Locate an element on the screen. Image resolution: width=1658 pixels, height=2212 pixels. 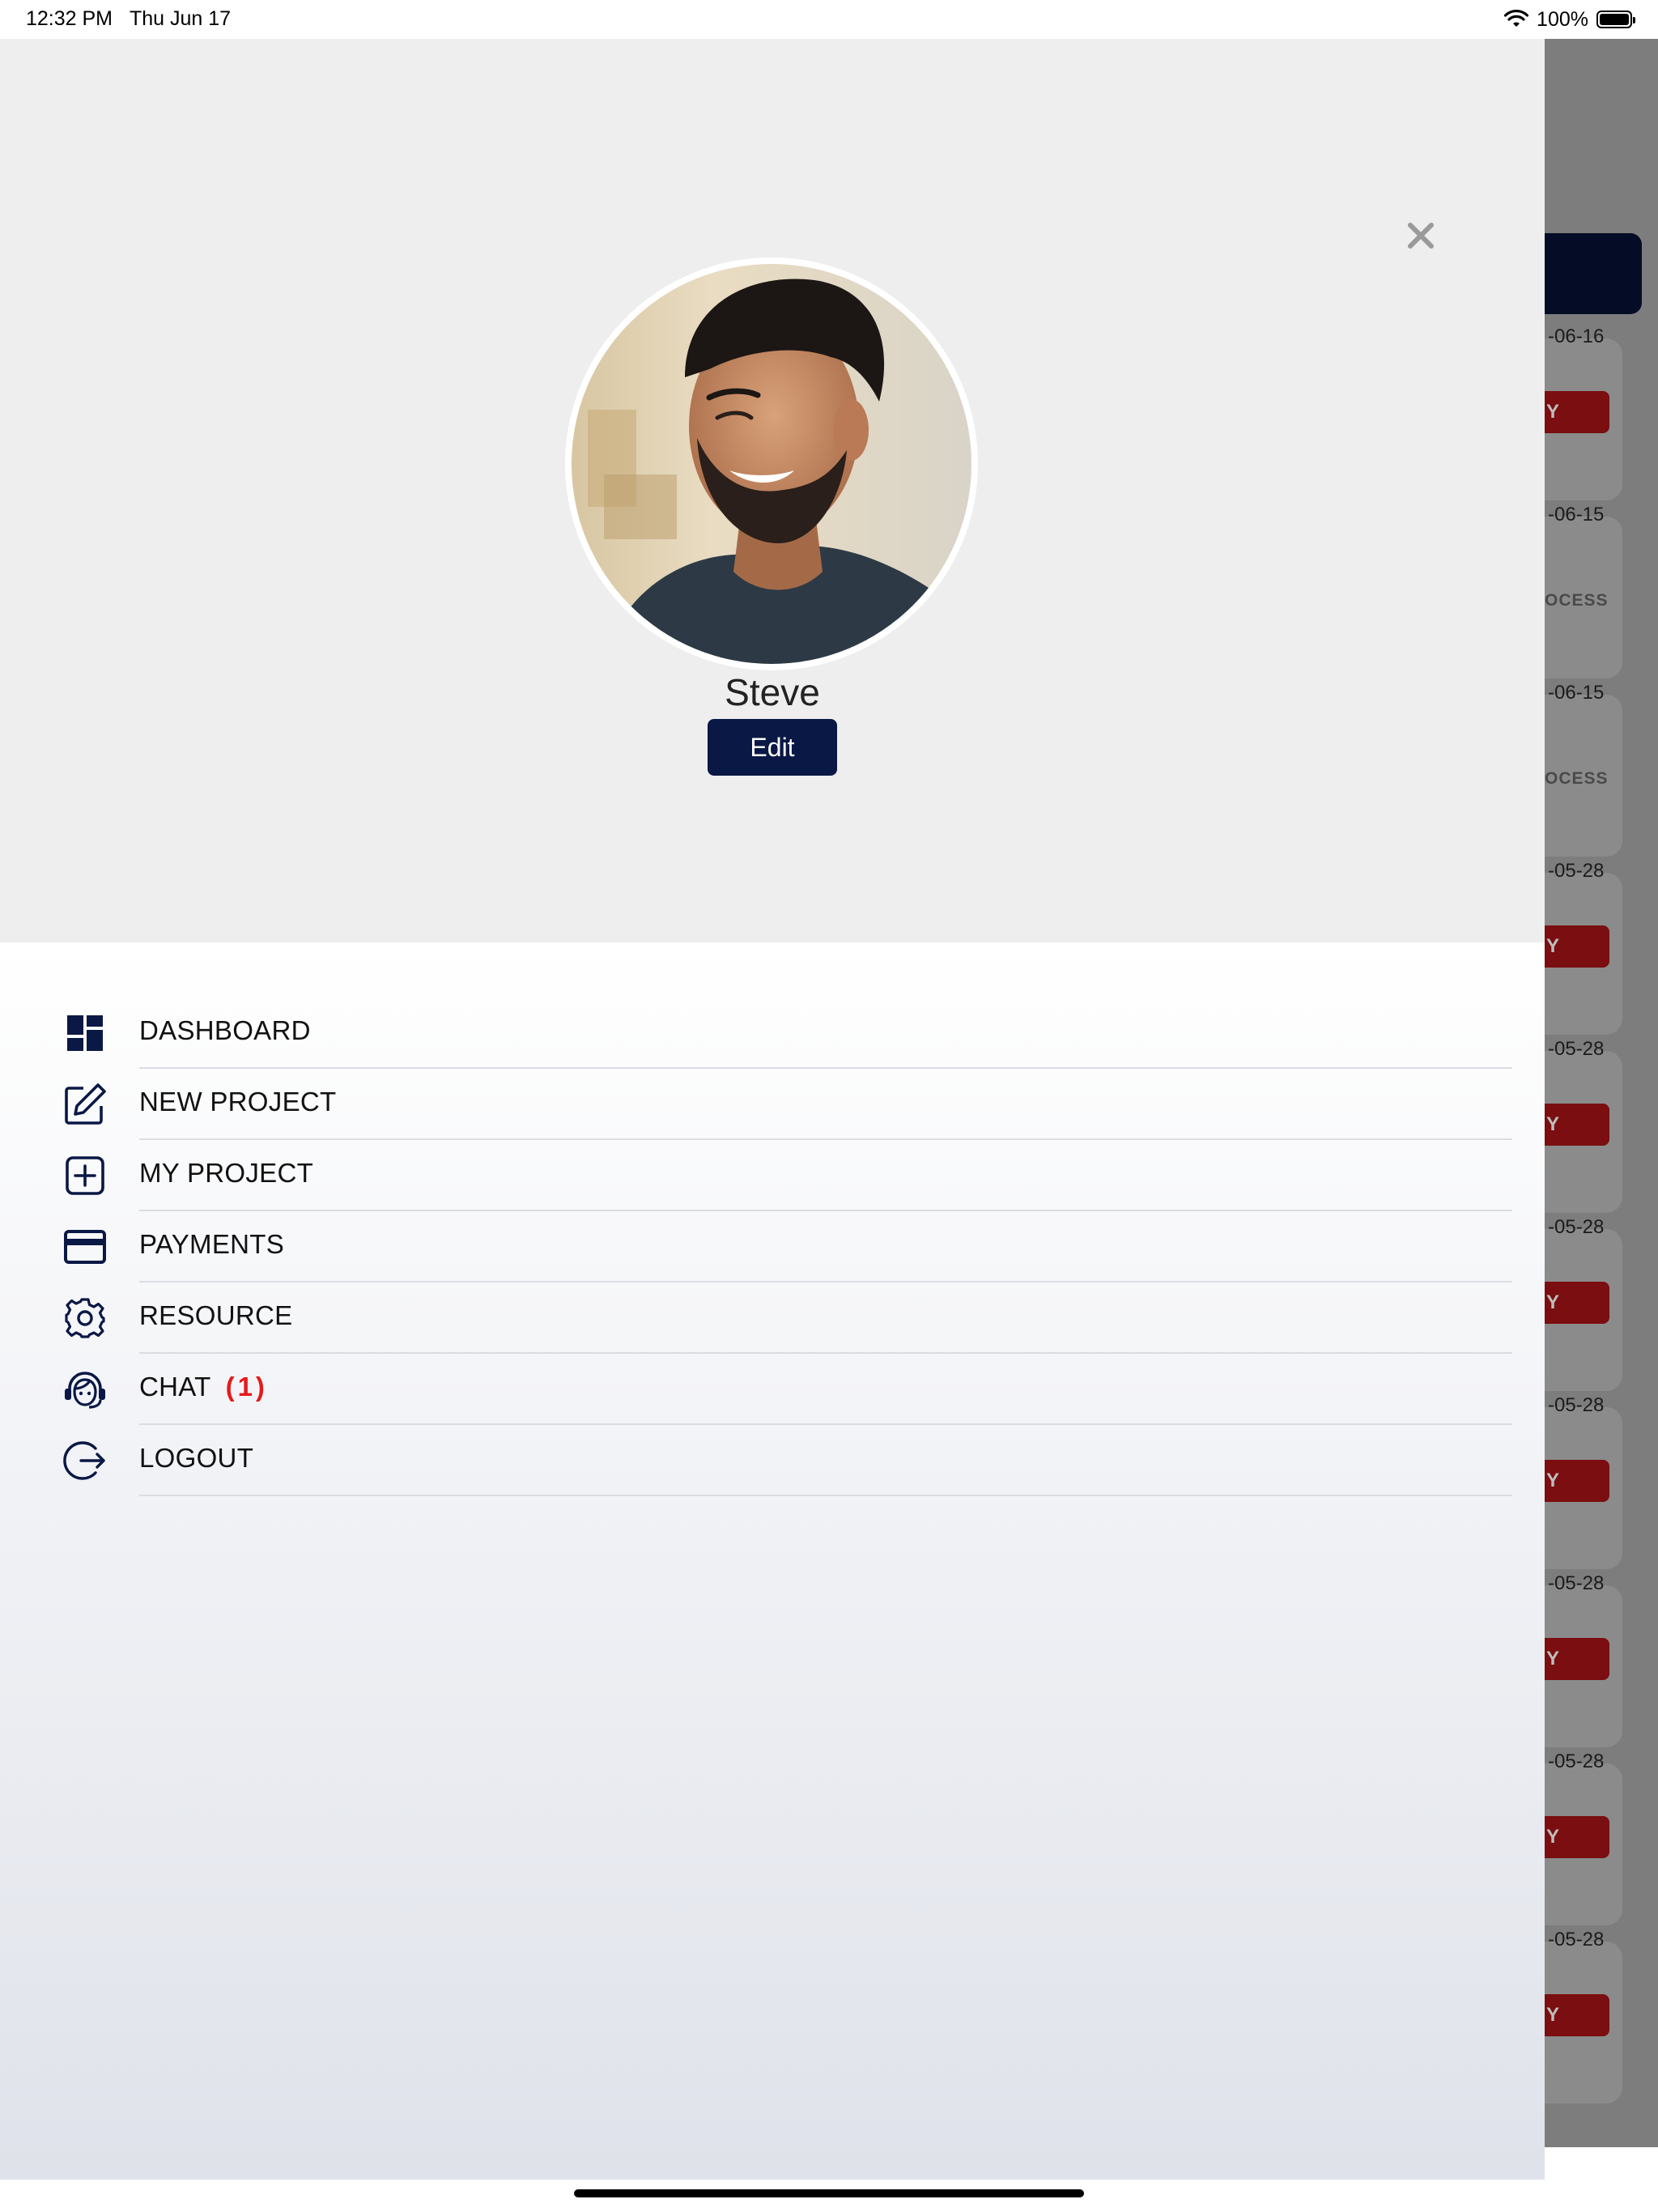
close-icon is located at coordinates (1421, 236).